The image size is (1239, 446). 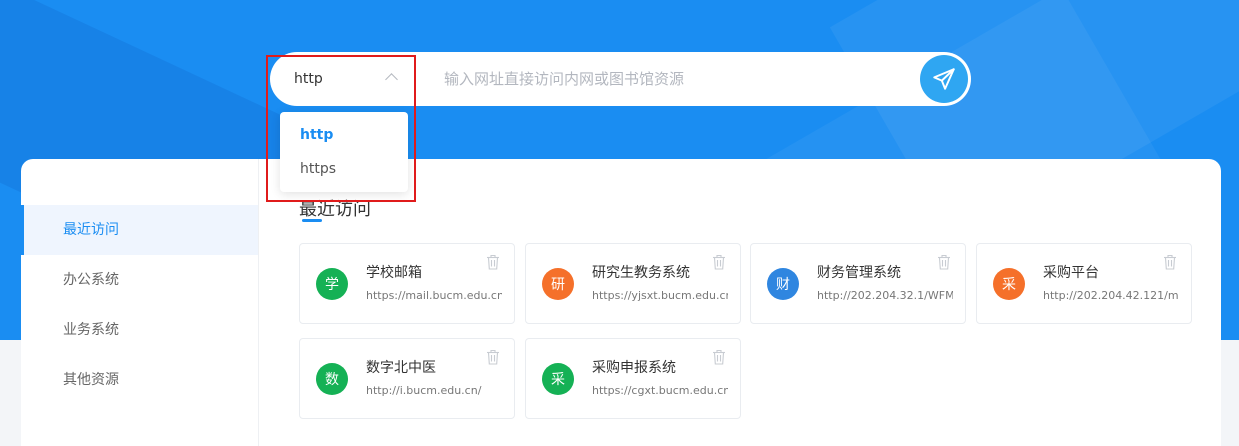 I want to click on app-name: 数字北中医, so click(x=401, y=368).